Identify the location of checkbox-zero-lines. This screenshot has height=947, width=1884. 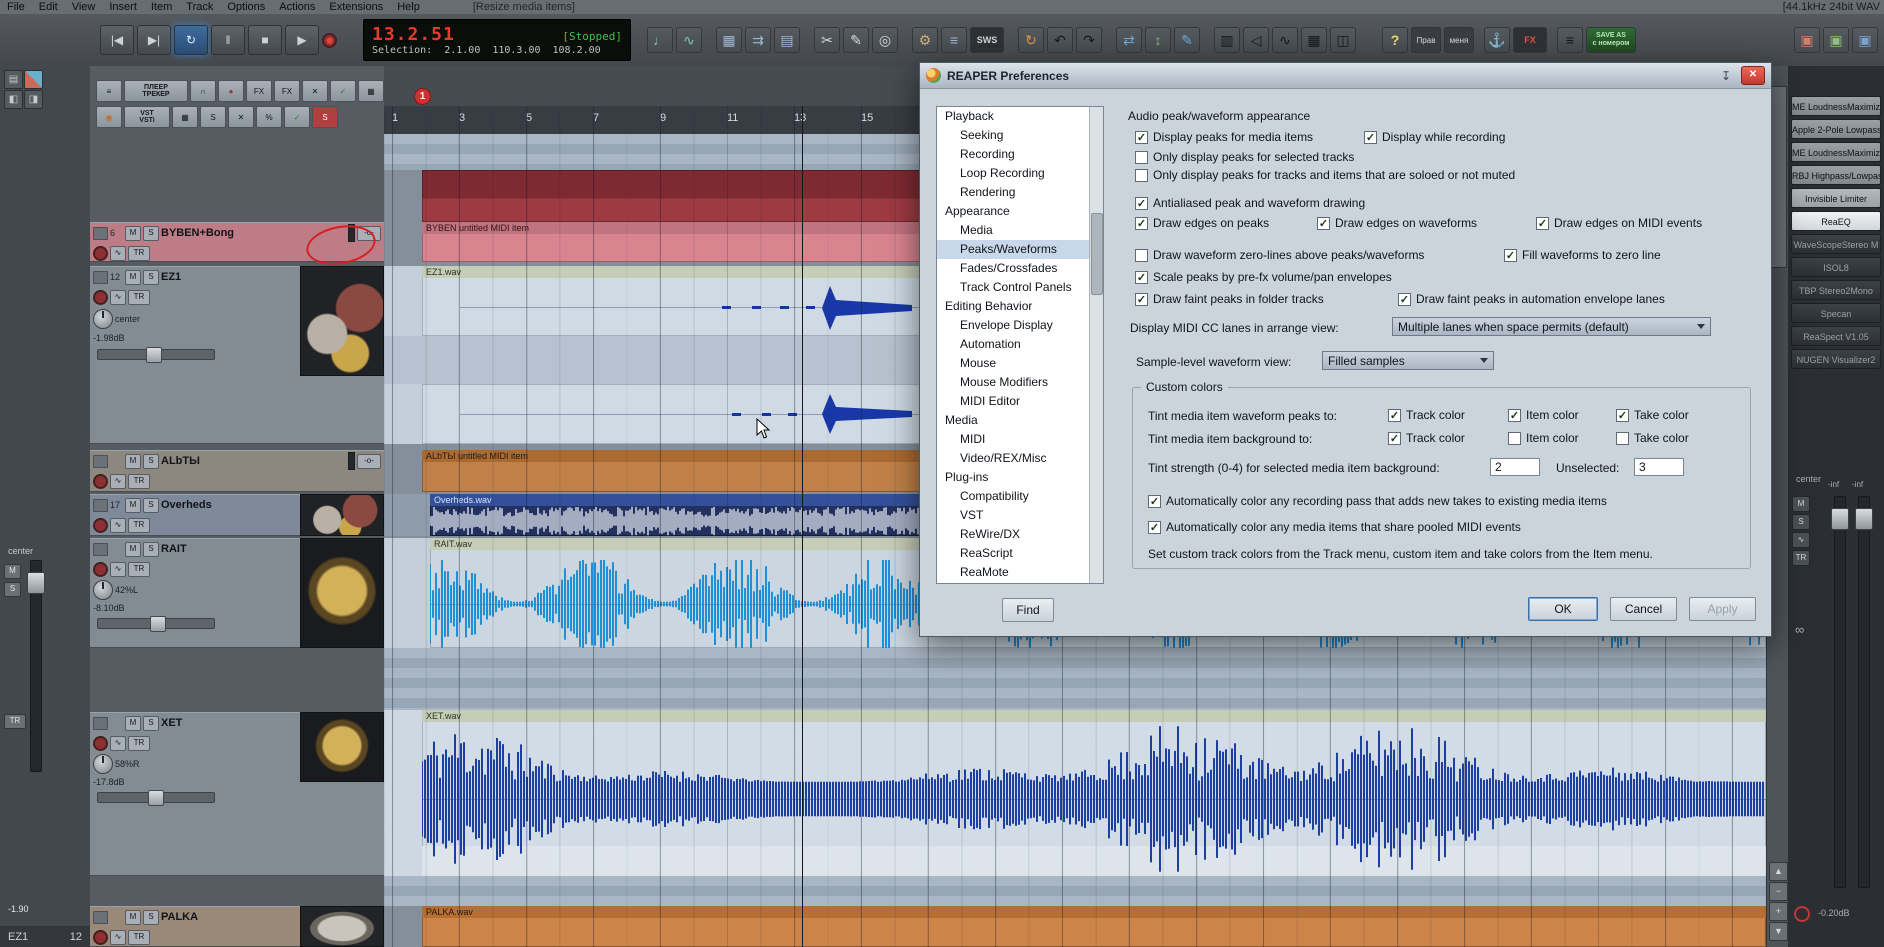
(1141, 255).